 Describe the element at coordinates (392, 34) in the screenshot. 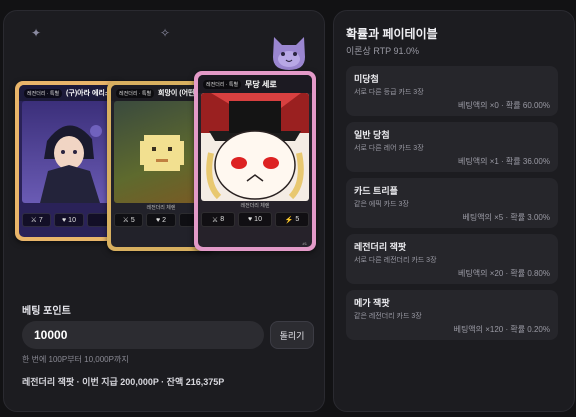

I see `paytable-title: 확률과 페이테이블` at that location.